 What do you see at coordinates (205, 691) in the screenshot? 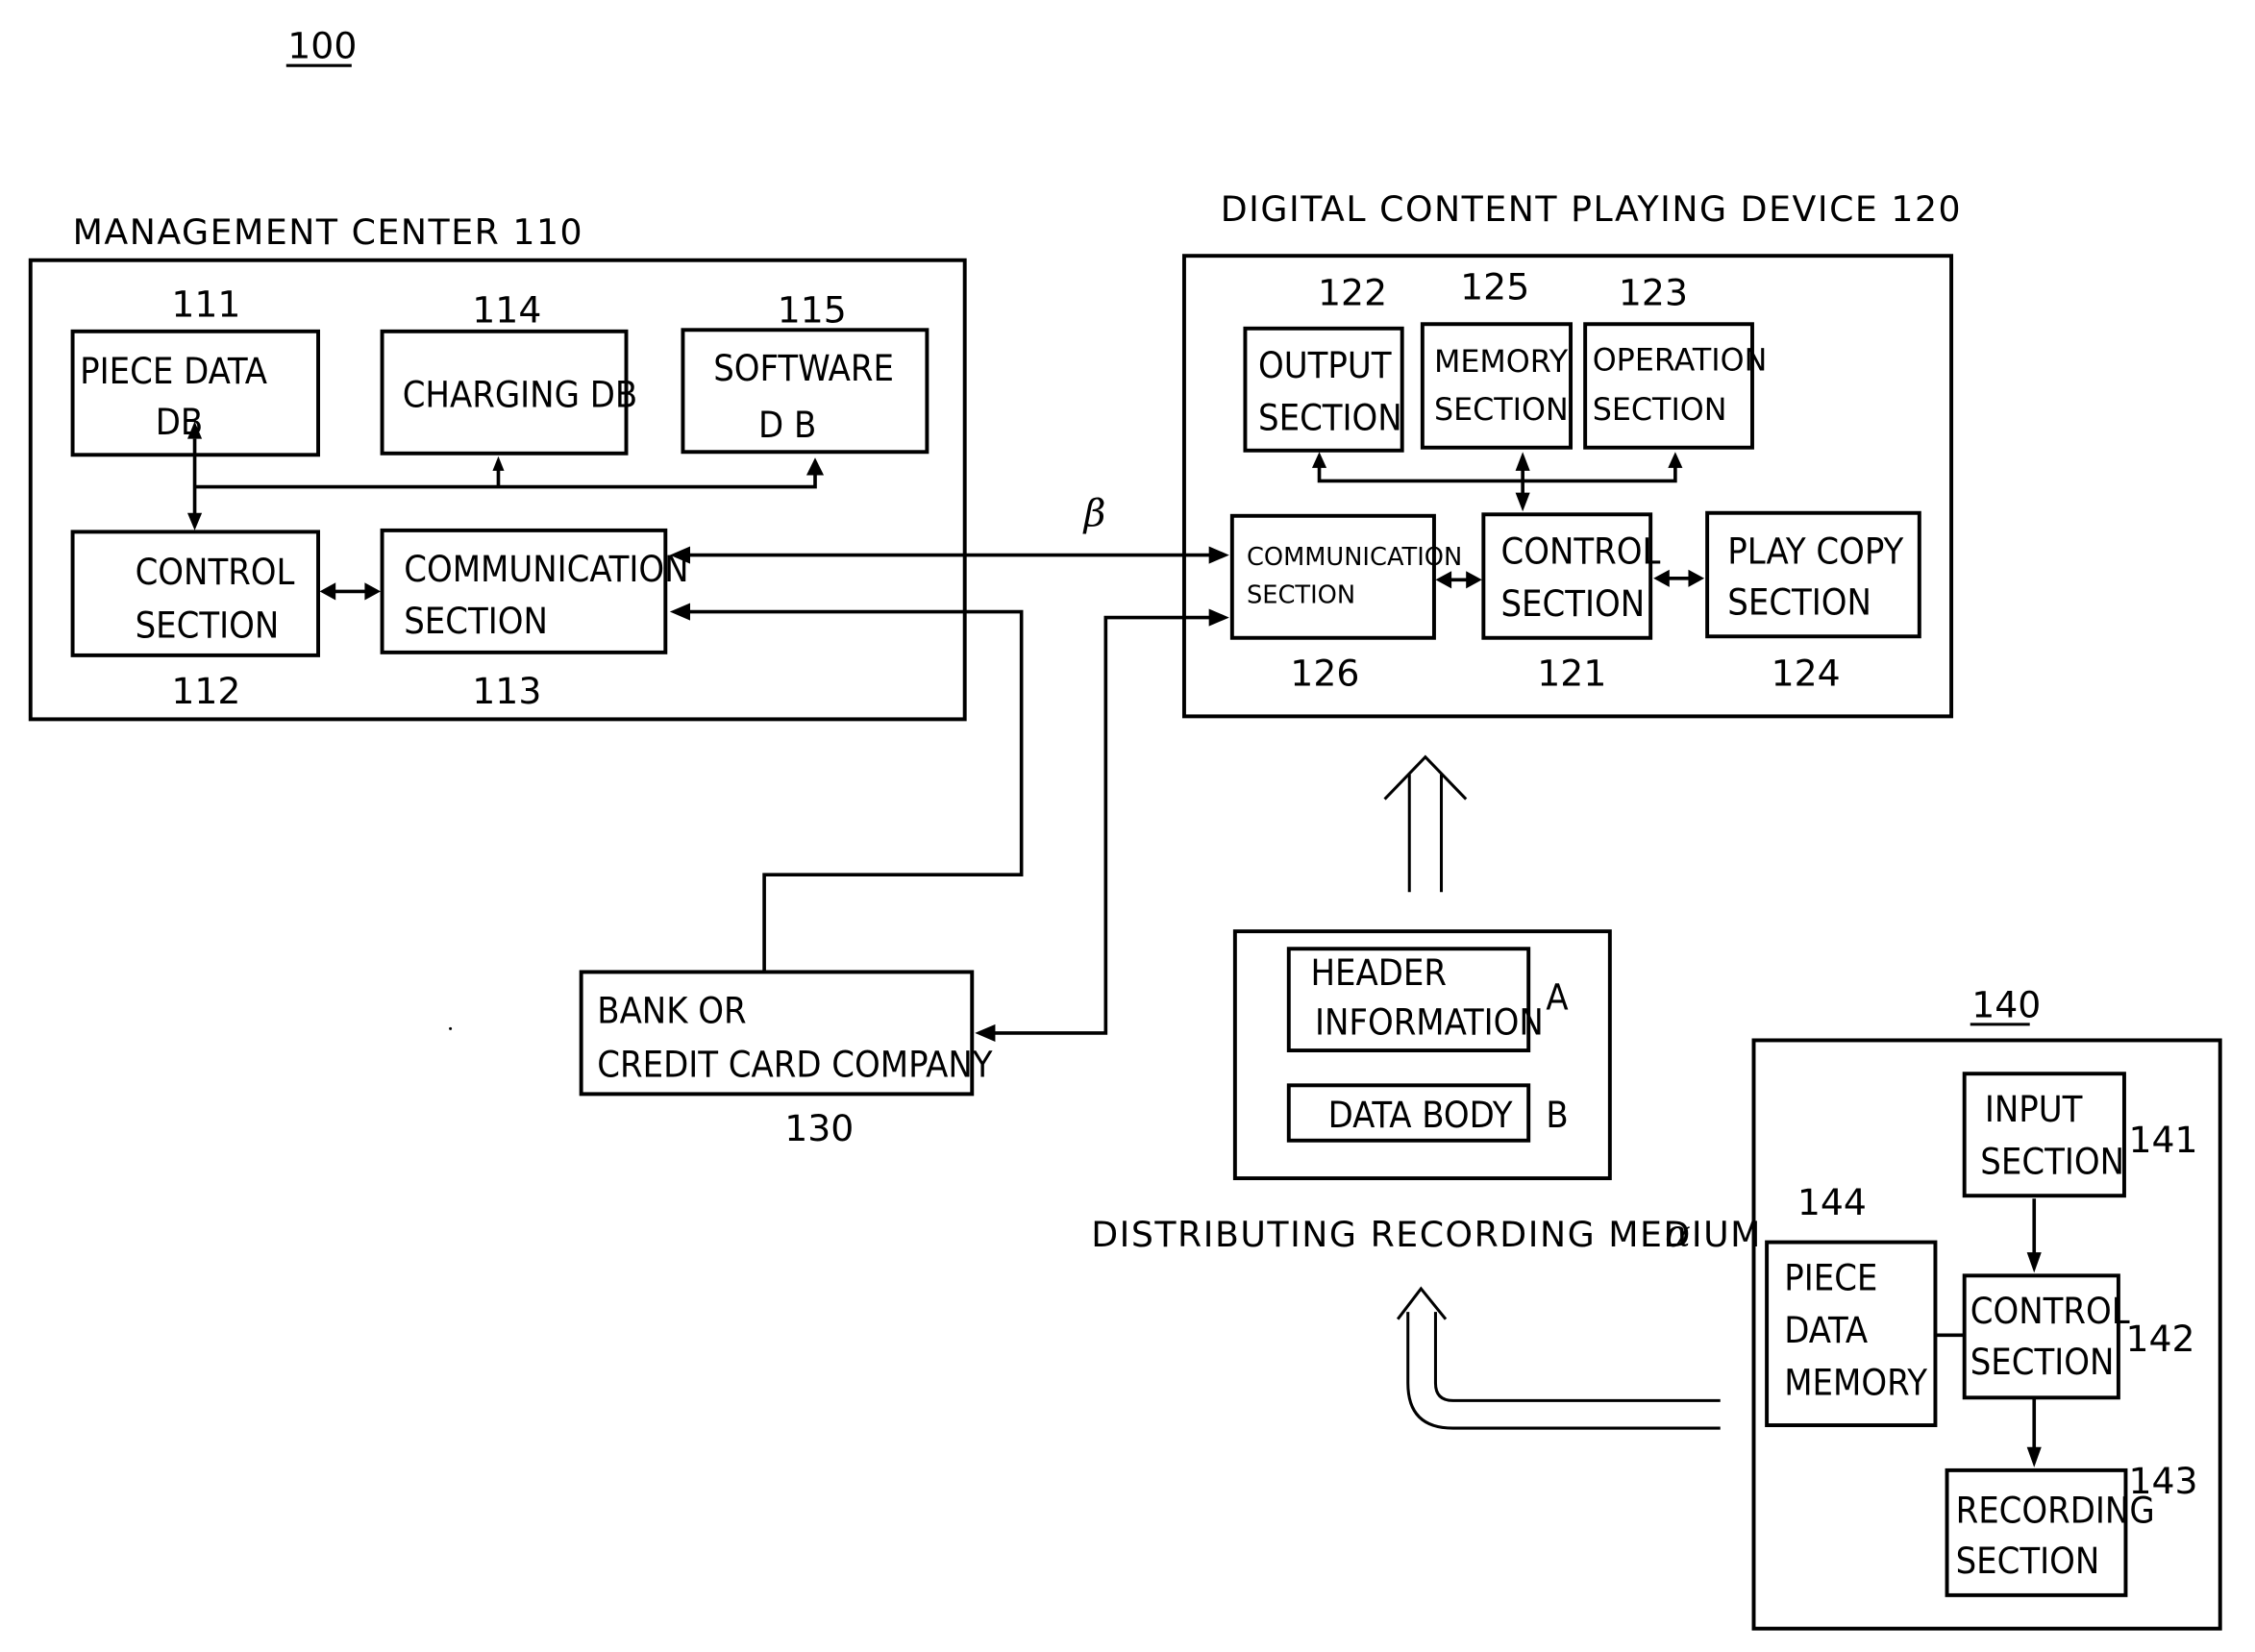
I see `mc-control-section-ref: 112` at bounding box center [205, 691].